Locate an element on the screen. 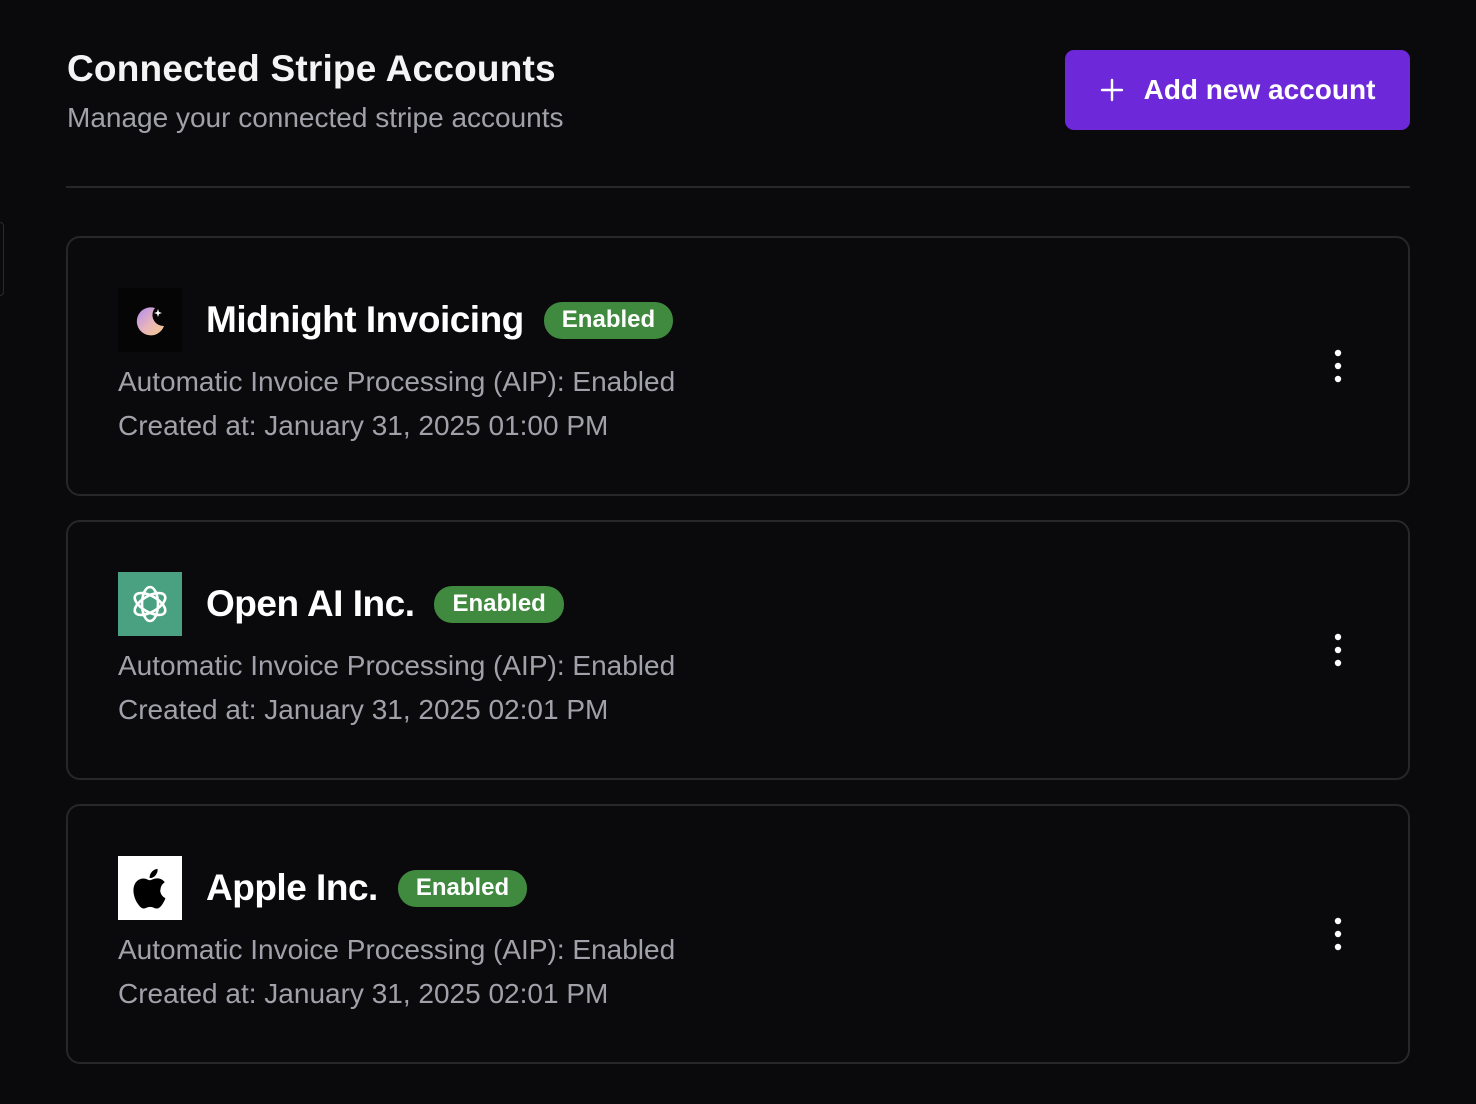  account-name: Open AI Inc. is located at coordinates (310, 603).